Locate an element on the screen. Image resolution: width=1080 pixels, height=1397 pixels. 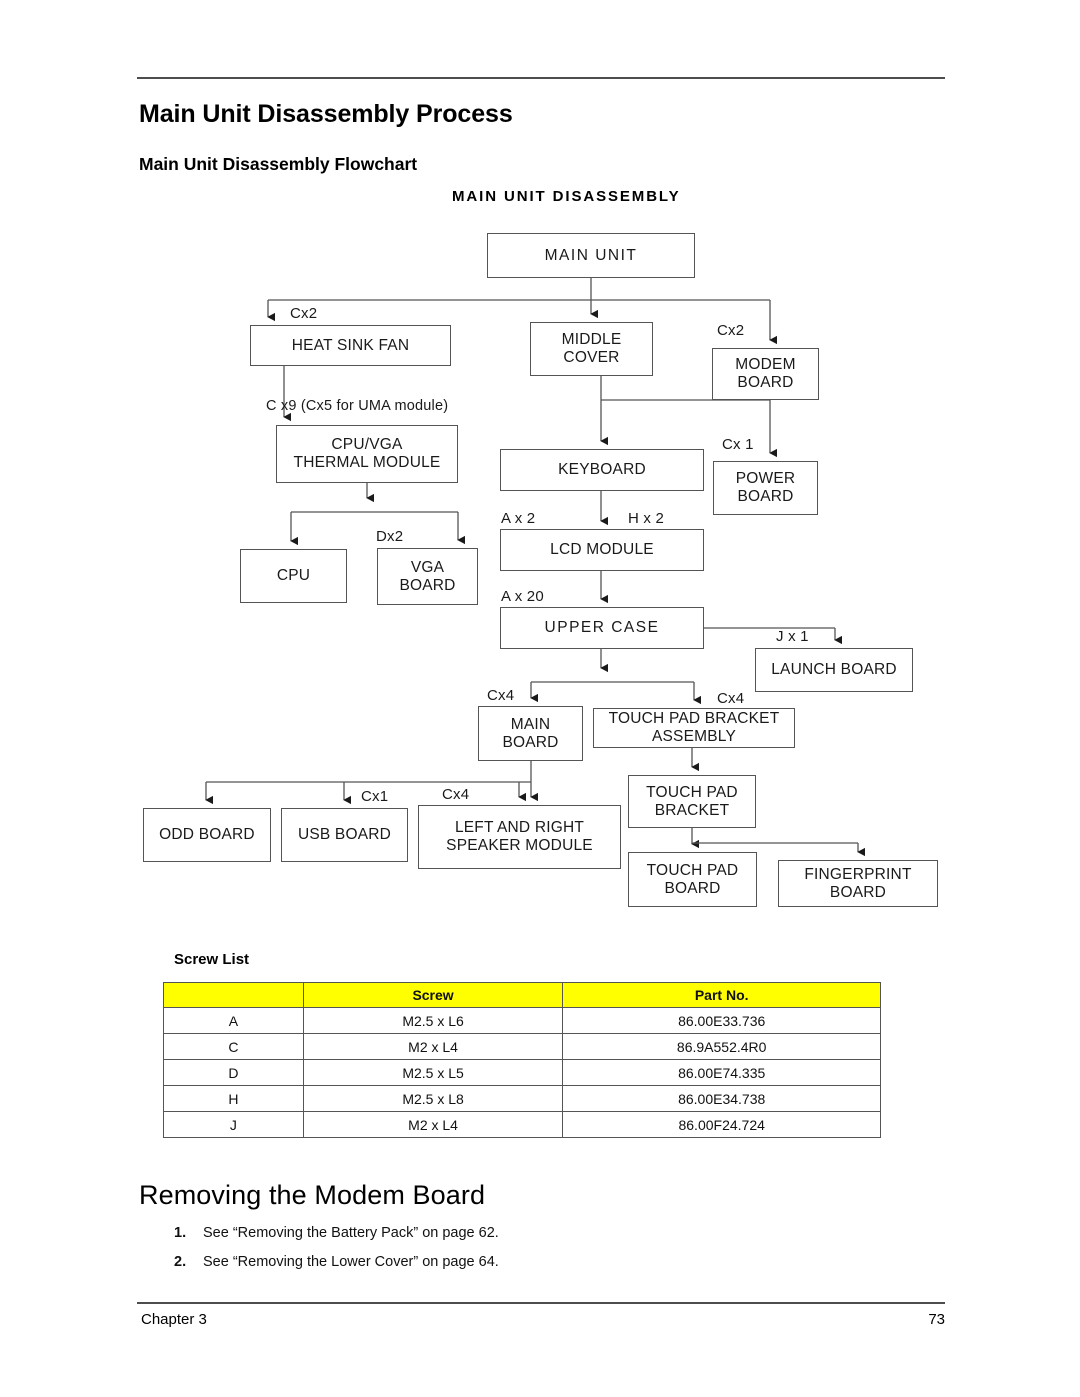
cell-id: A is located at coordinates (233, 1020).